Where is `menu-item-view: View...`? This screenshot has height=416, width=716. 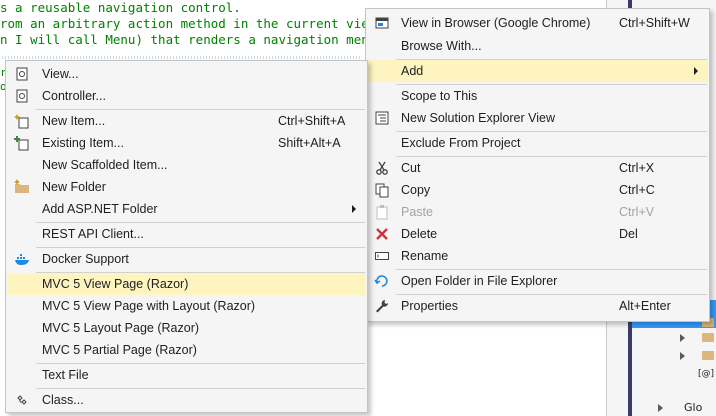 menu-item-view: View... is located at coordinates (186, 74).